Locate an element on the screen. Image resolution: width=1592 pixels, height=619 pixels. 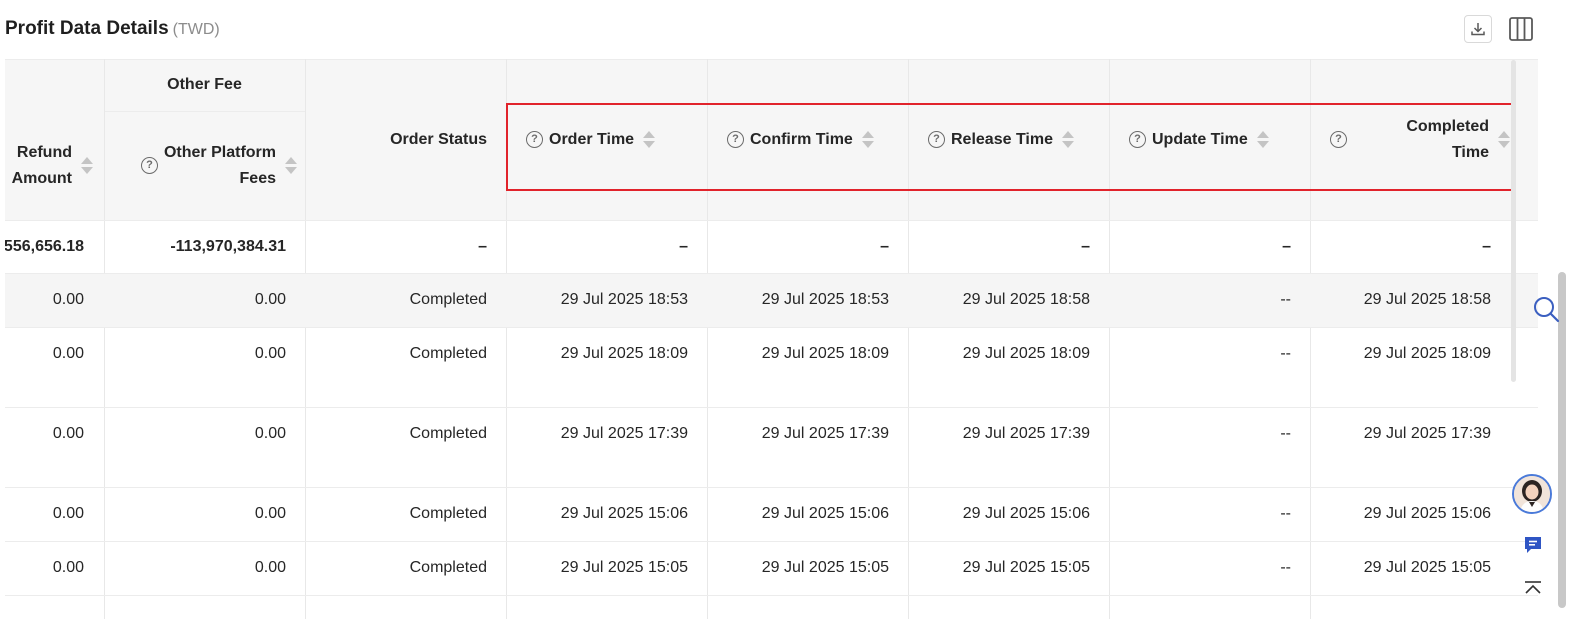
cell-confirm-time: 29 Jul 2025 18:09 is located at coordinates (825, 353).